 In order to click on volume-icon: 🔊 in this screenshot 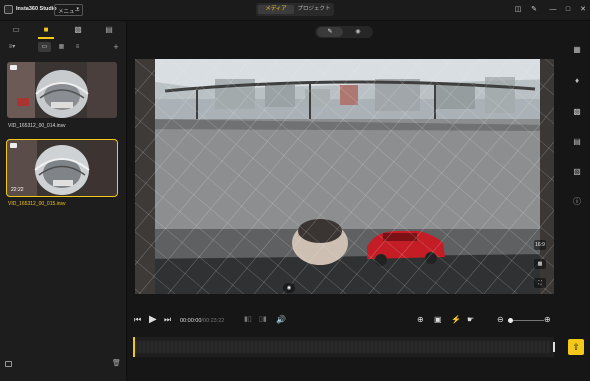, I will do `click(281, 320)`.